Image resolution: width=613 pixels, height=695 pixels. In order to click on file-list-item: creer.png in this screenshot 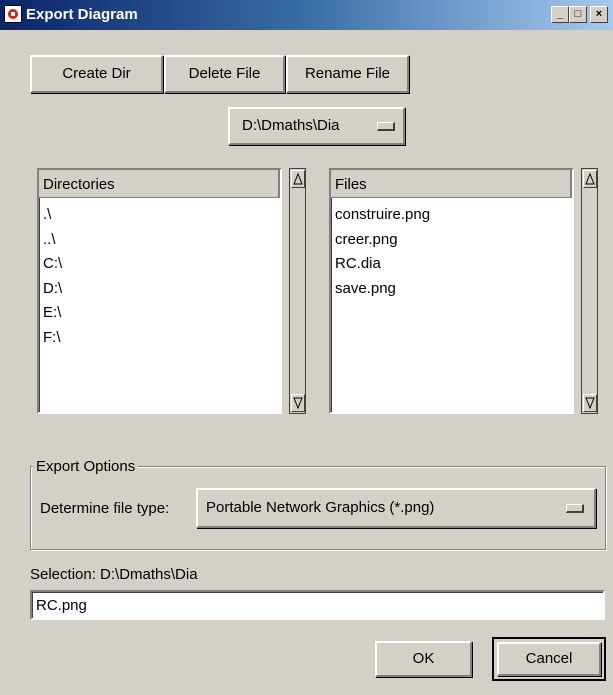, I will do `click(382, 240)`.